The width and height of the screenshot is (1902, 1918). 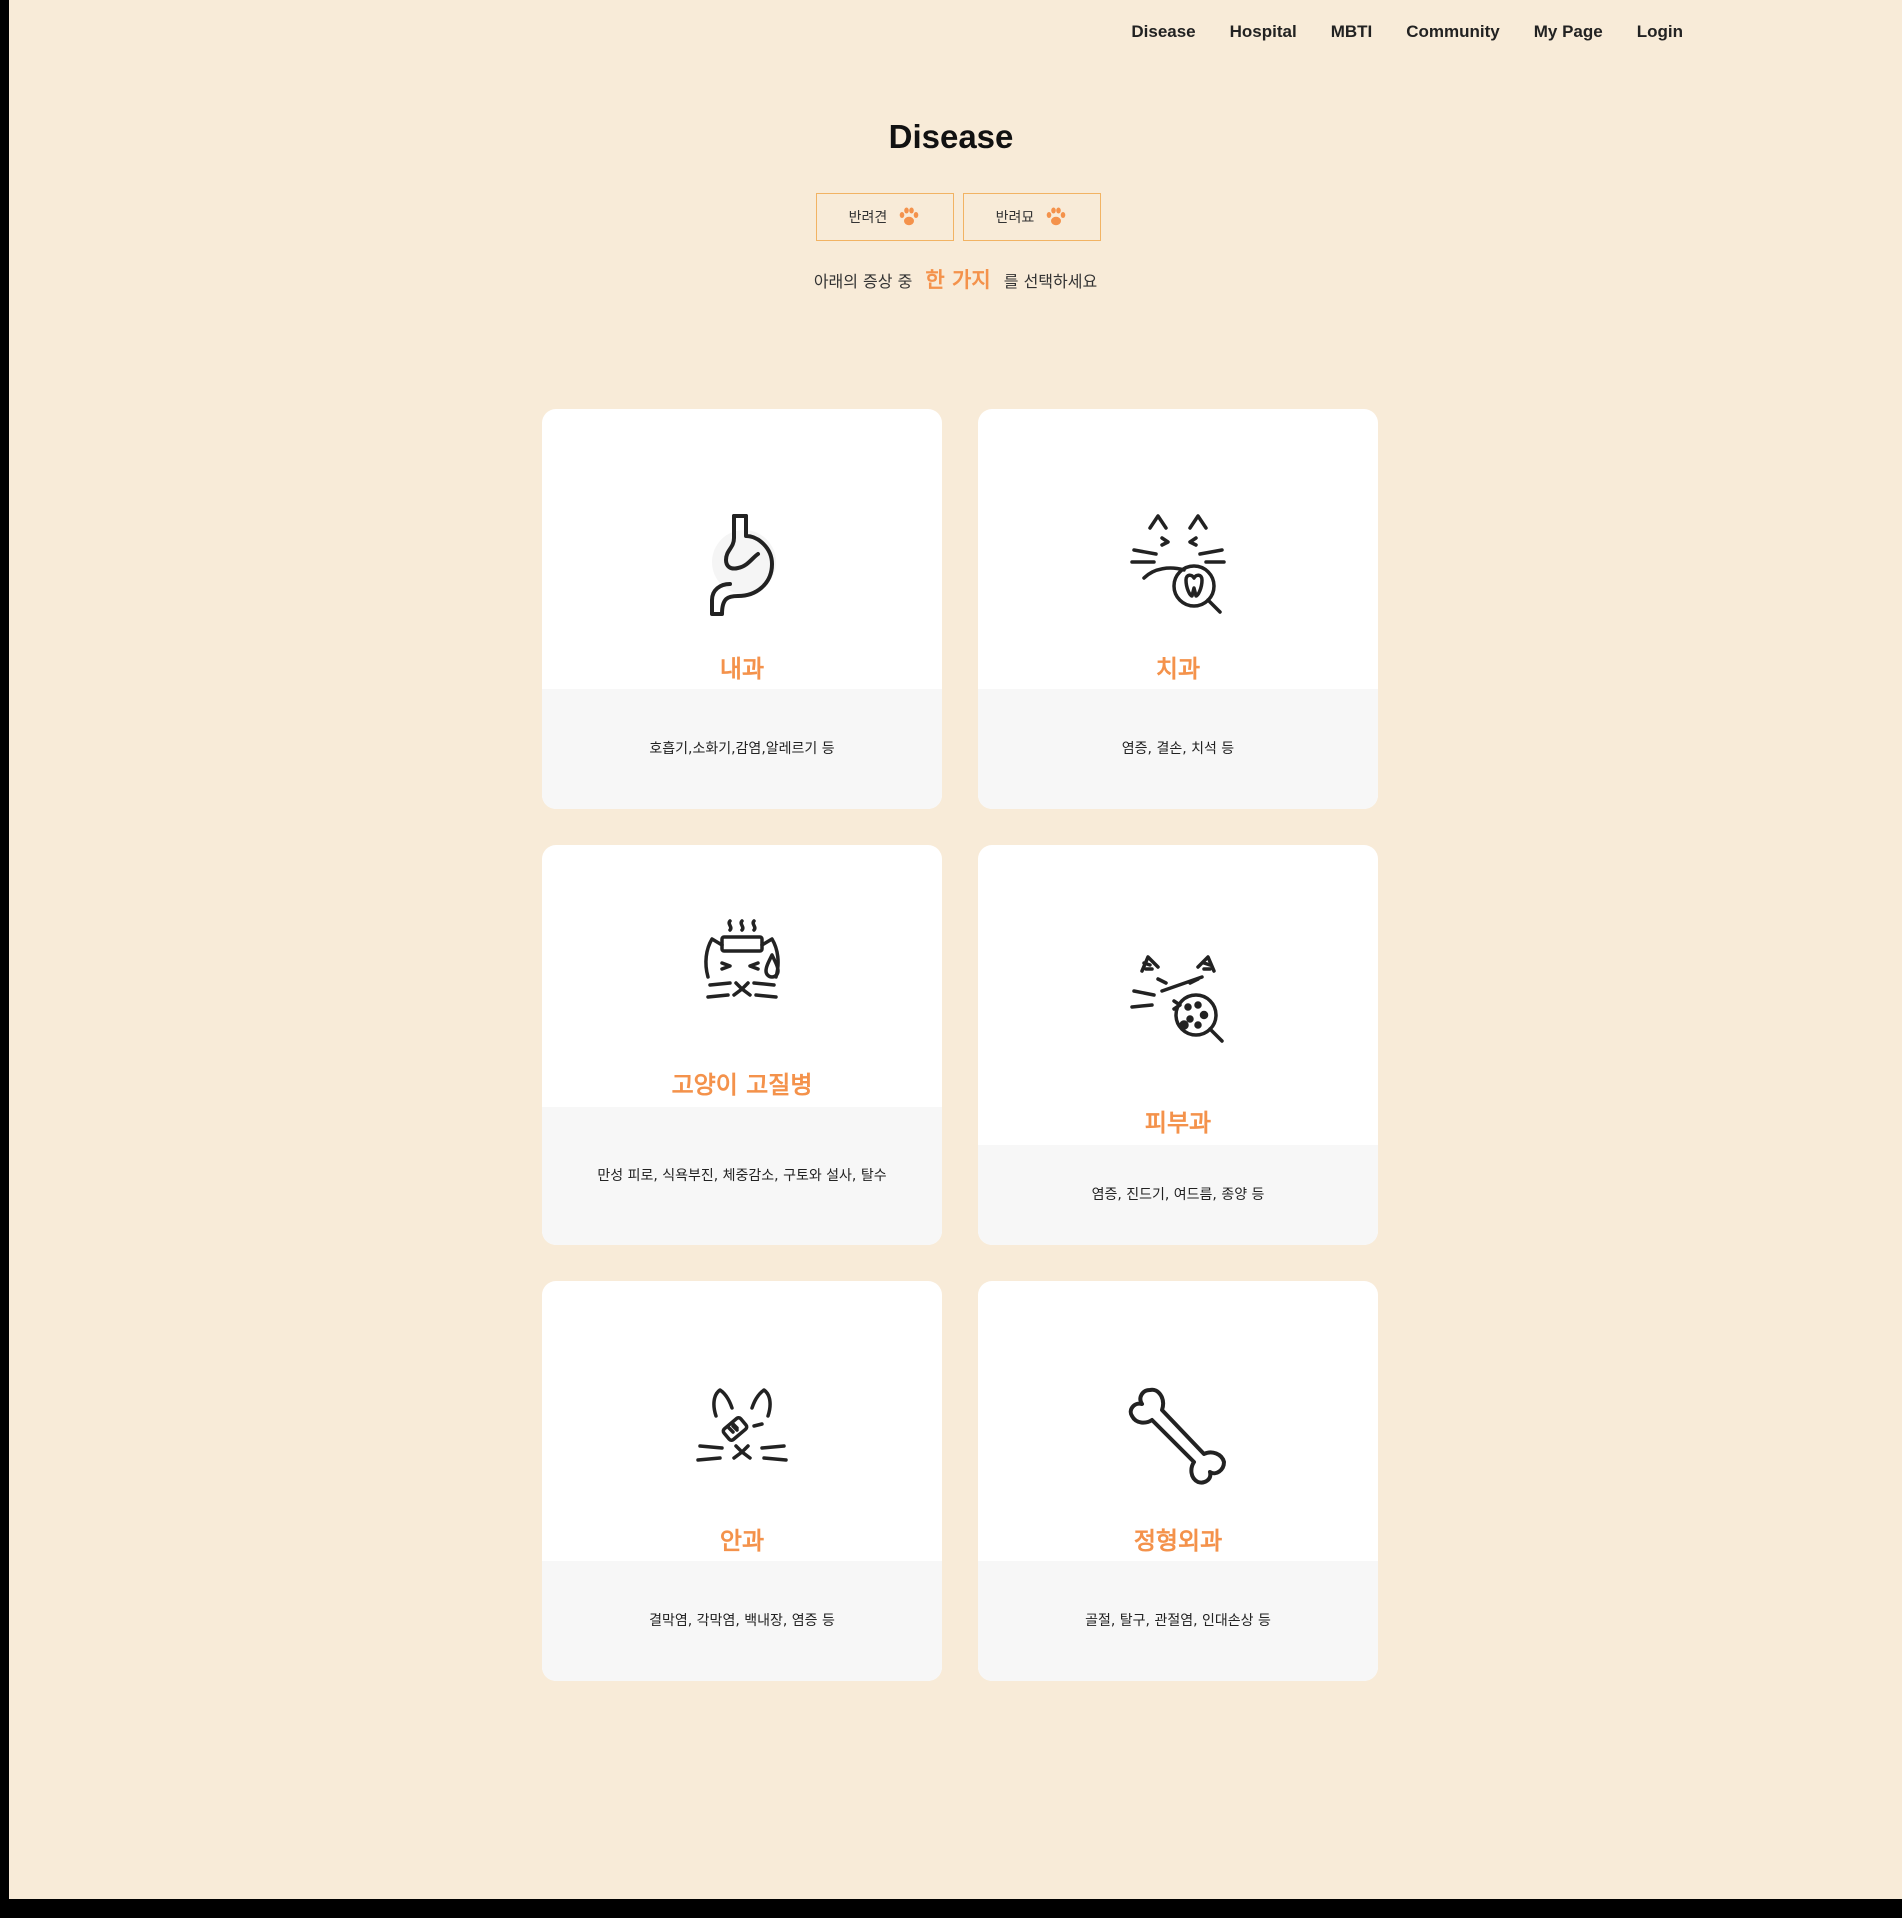 I want to click on dog-button: 반려견, so click(x=885, y=217).